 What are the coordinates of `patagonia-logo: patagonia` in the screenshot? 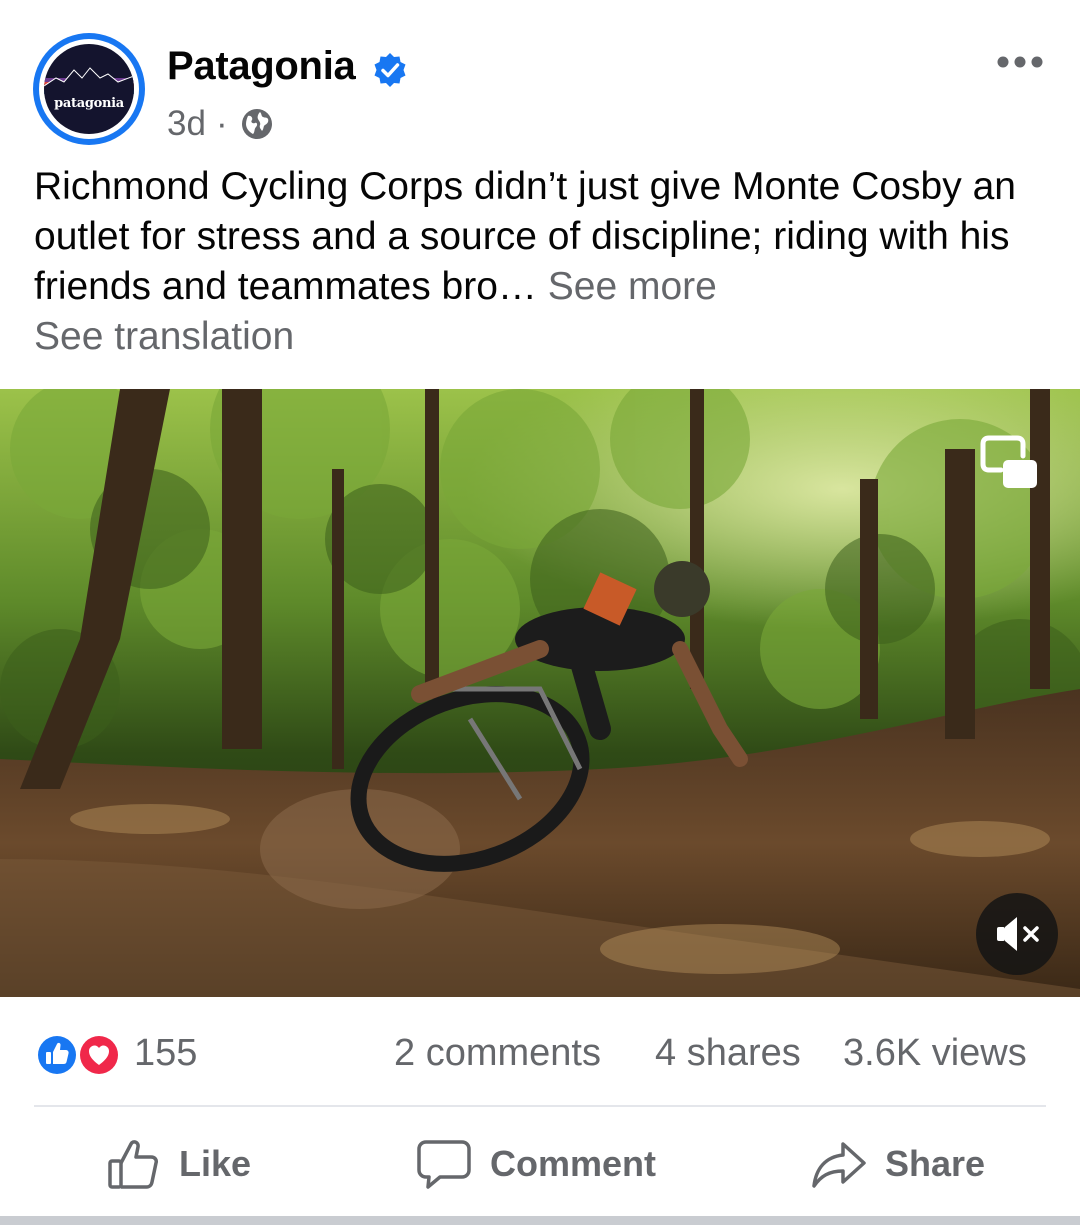 It's located at (89, 89).